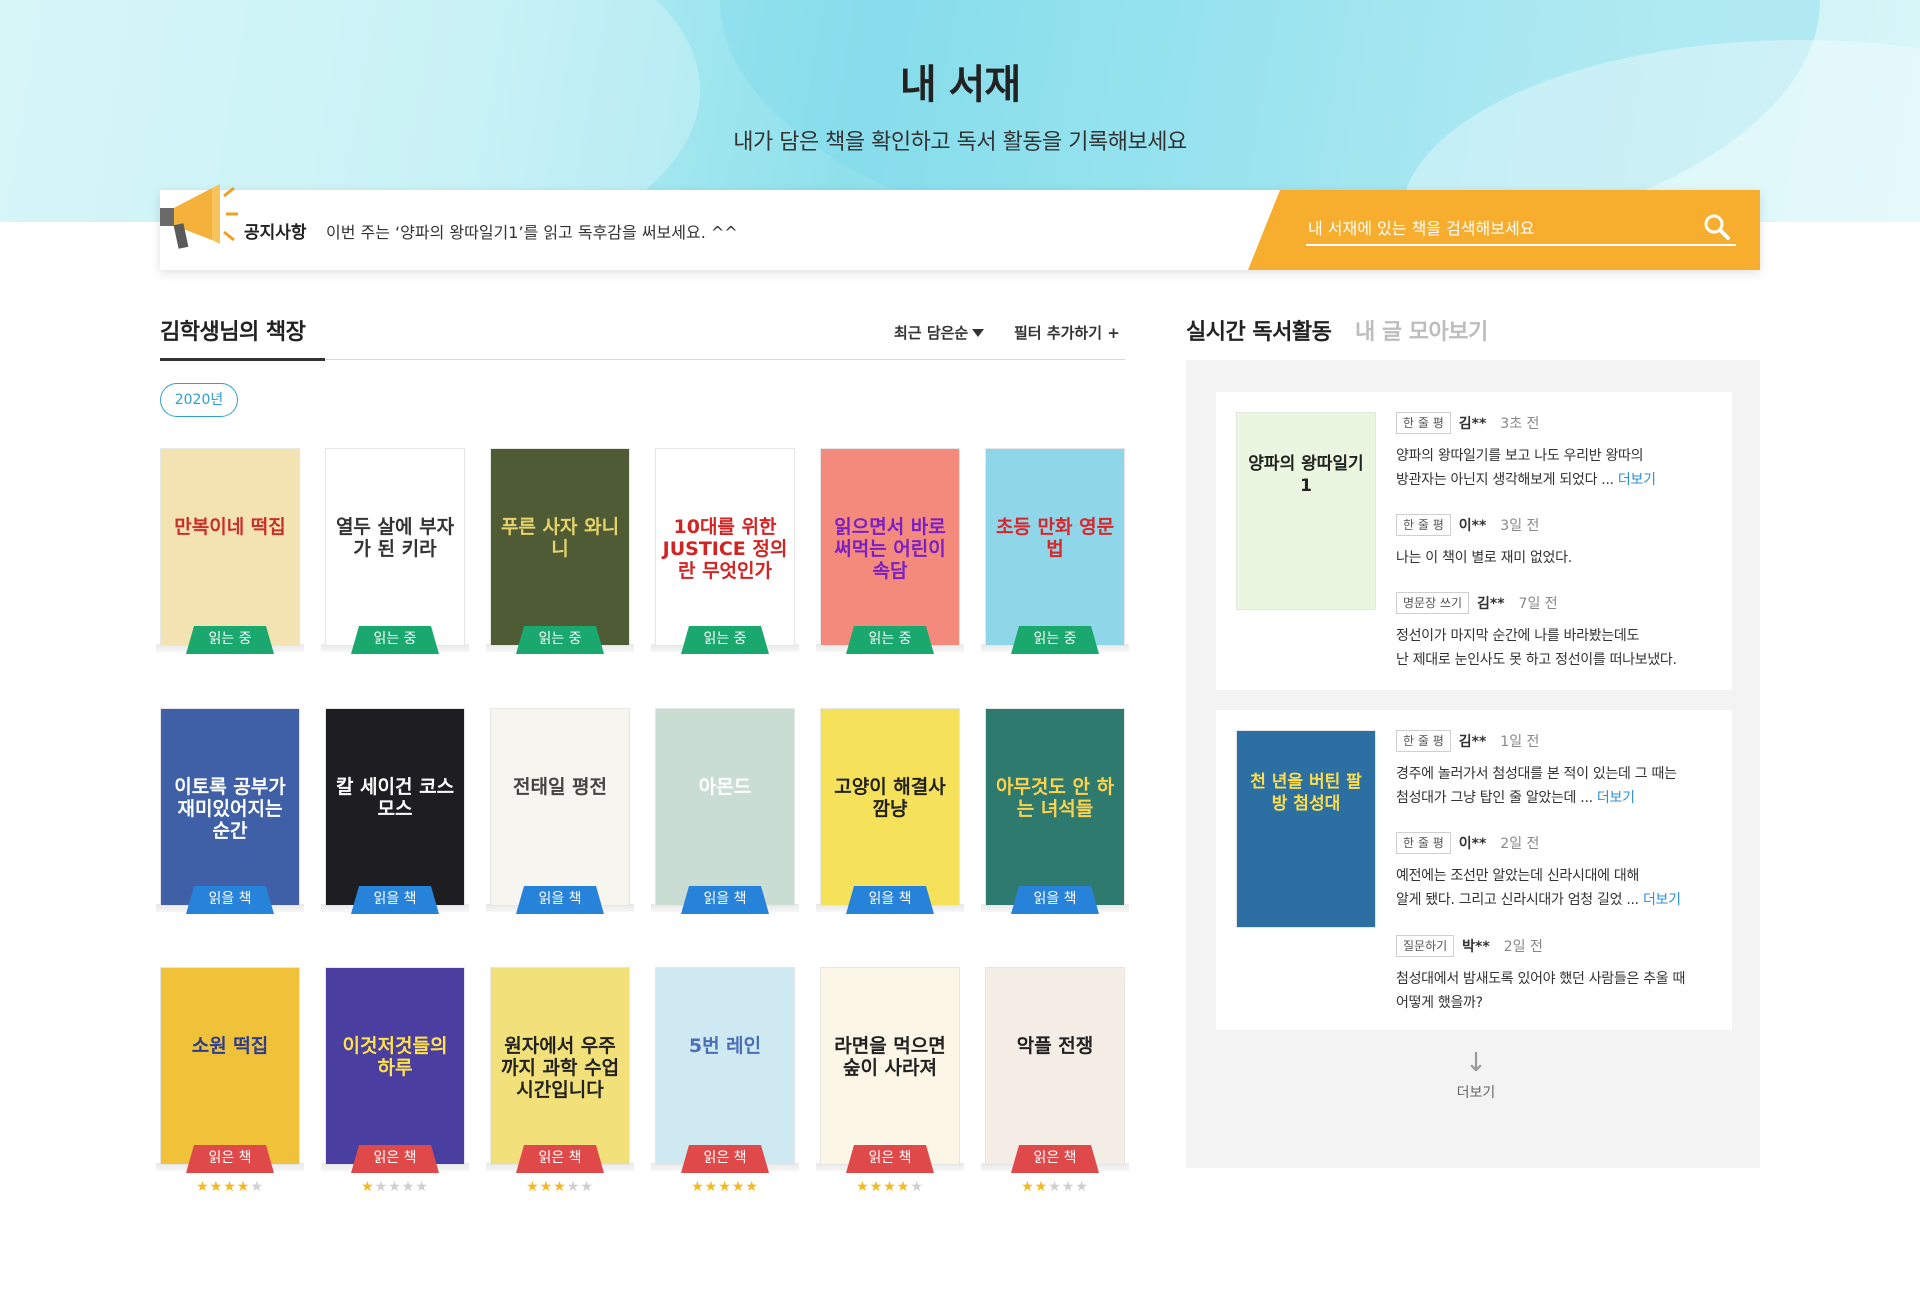 This screenshot has height=1300, width=1920. Describe the element at coordinates (199, 216) in the screenshot. I see `megaphone-icon` at that location.